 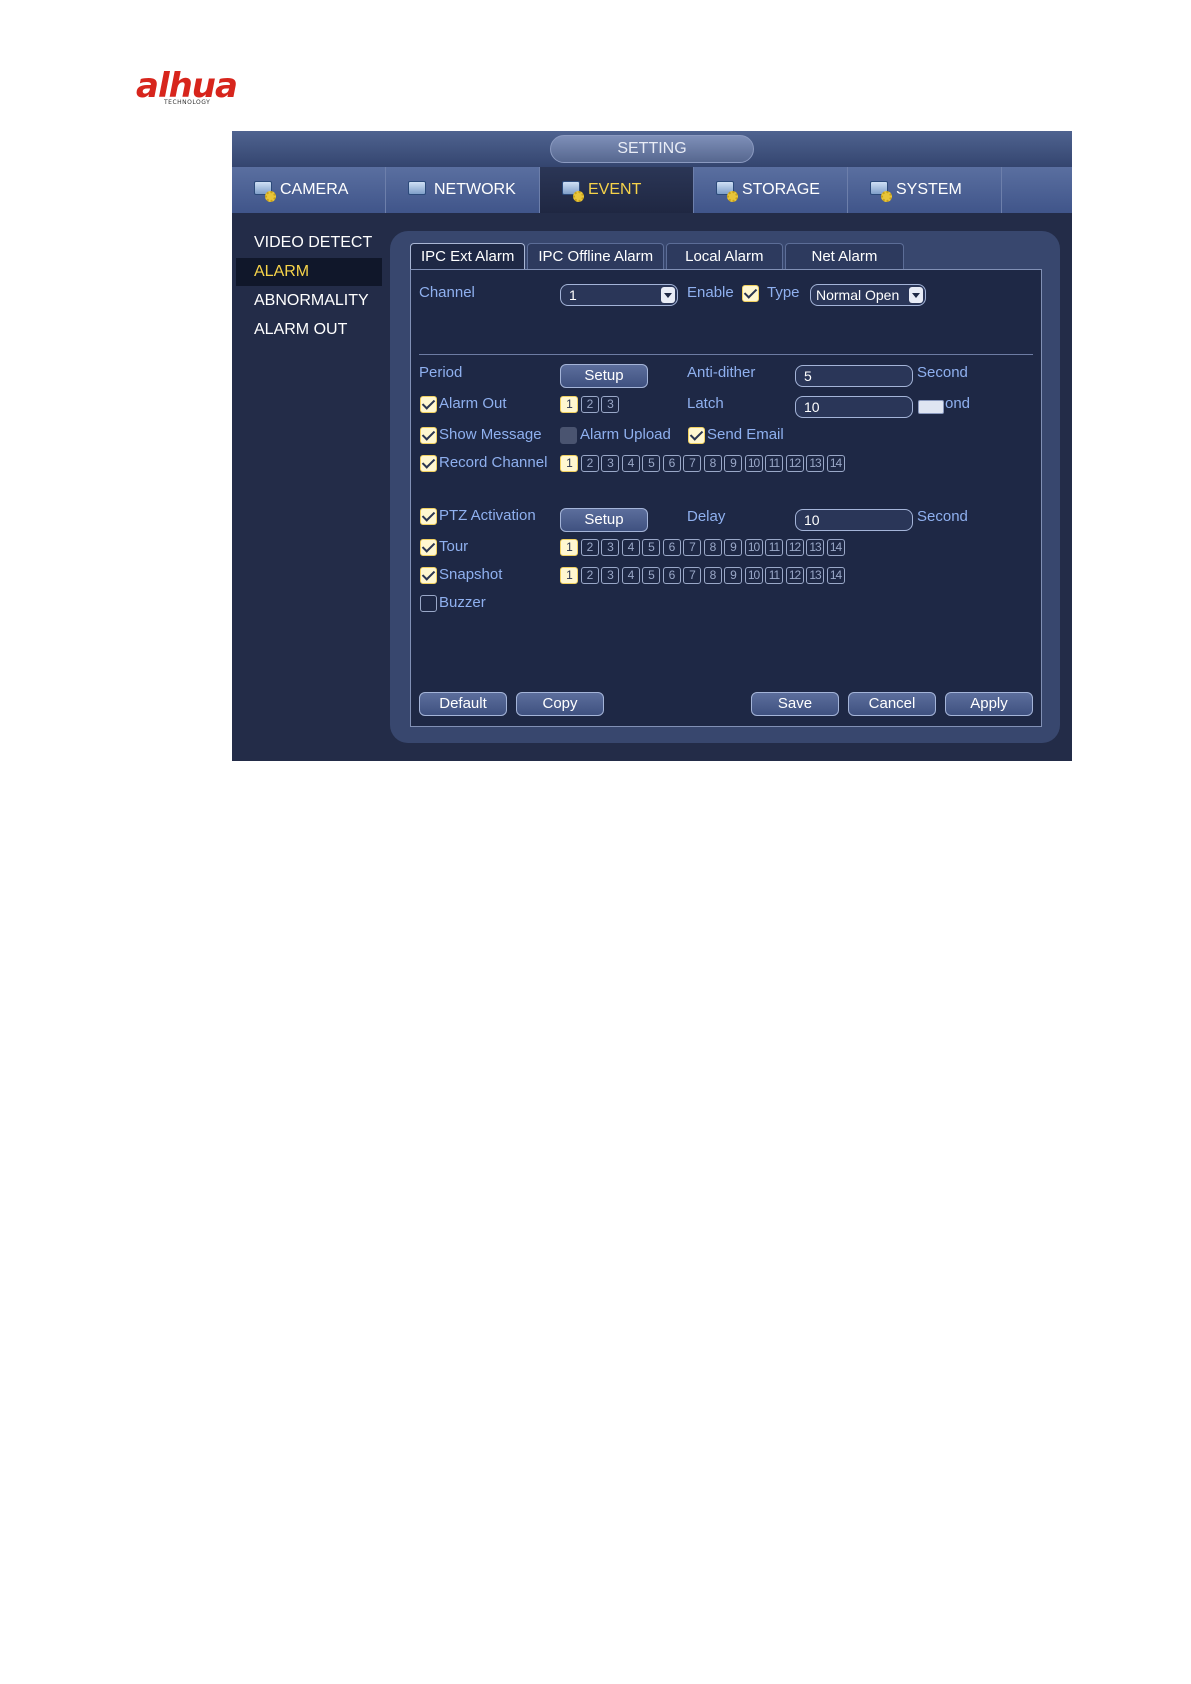 What do you see at coordinates (610, 575) in the screenshot?
I see `snapshot-channel-3: 3` at bounding box center [610, 575].